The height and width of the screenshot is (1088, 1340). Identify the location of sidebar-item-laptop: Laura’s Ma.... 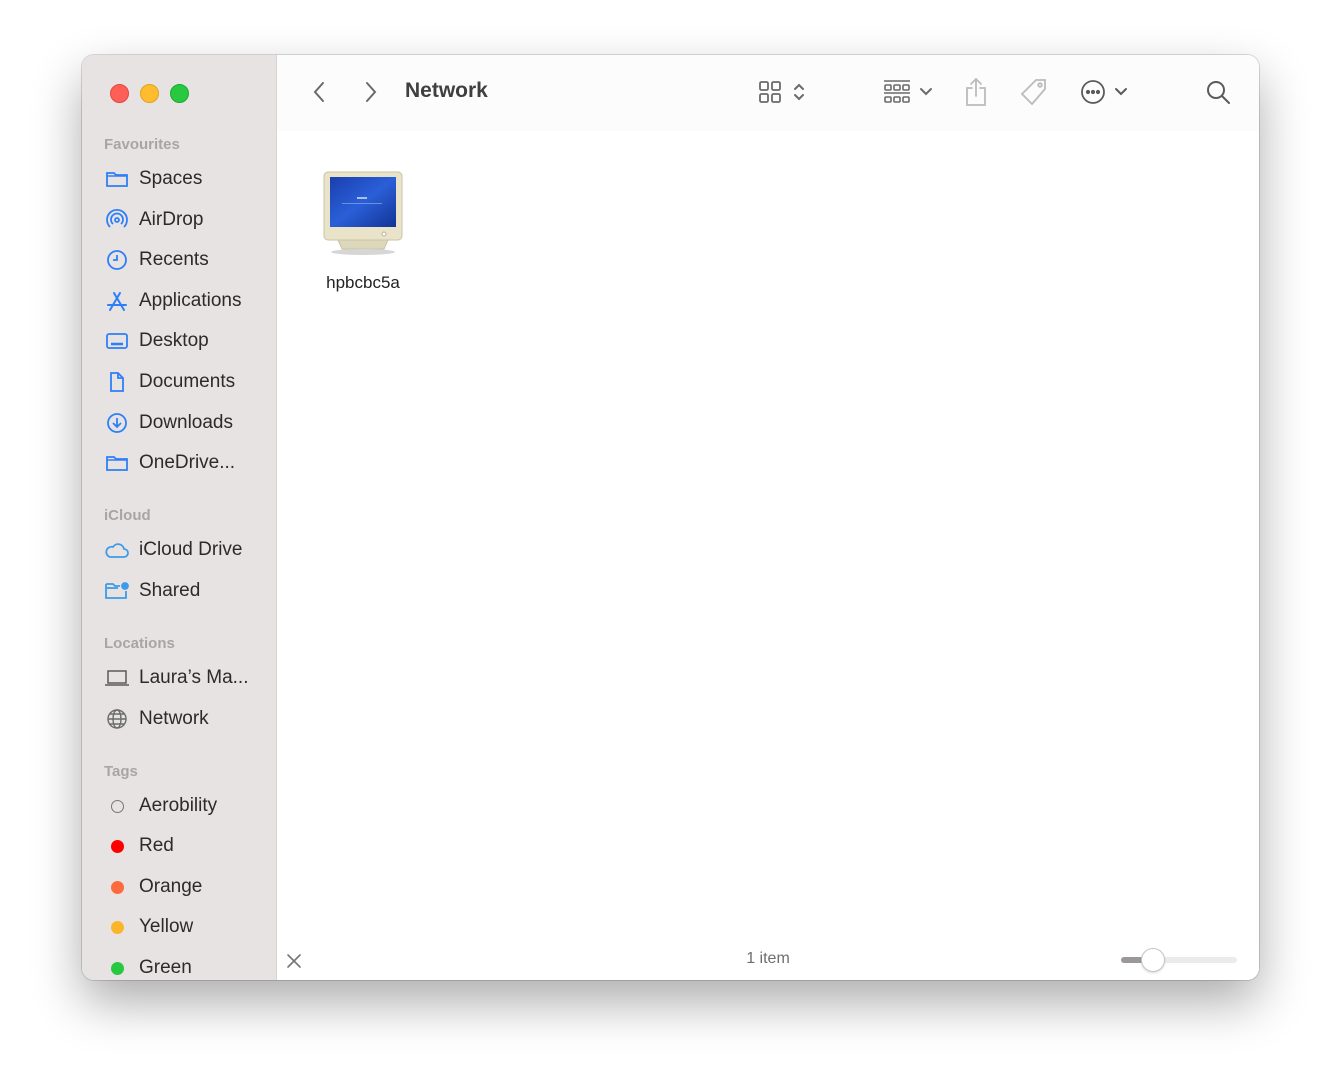
(176, 678).